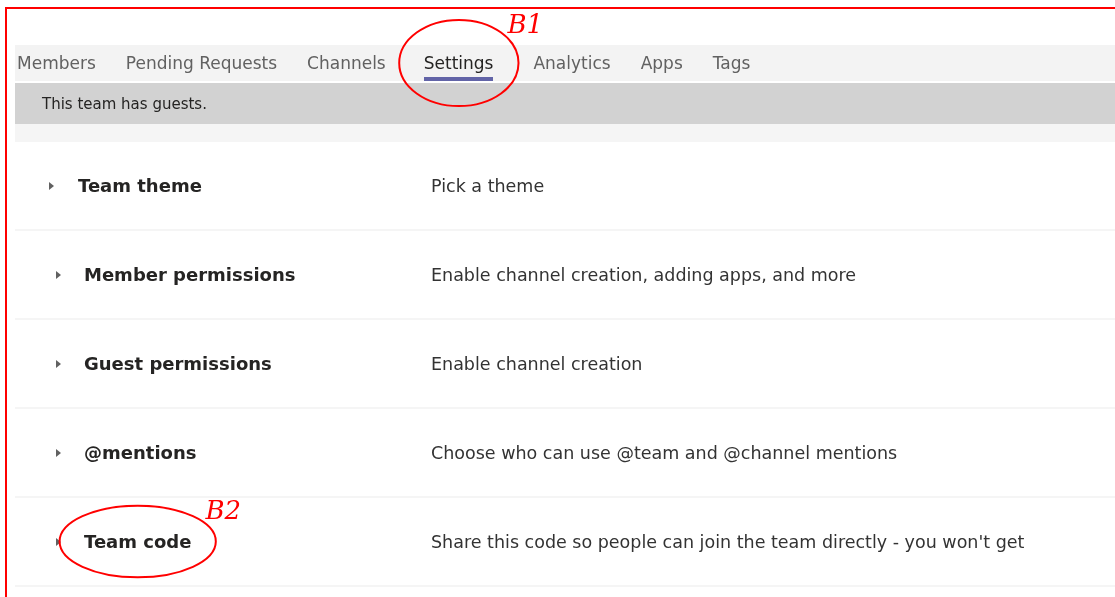 Image resolution: width=1115 pixels, height=597 pixels. I want to click on tab: Members, so click(56, 63).